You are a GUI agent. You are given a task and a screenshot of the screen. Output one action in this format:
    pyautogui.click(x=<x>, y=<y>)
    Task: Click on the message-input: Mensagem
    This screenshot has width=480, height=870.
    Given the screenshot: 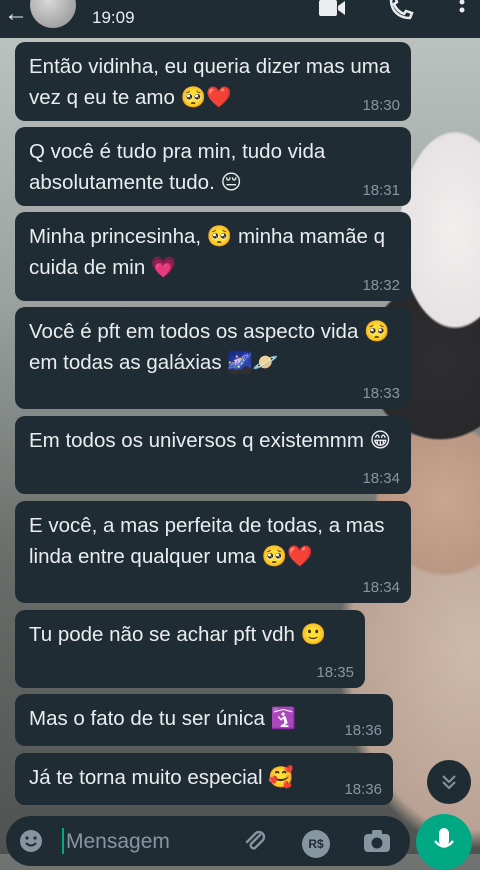 What is the action you would take?
    pyautogui.click(x=118, y=842)
    